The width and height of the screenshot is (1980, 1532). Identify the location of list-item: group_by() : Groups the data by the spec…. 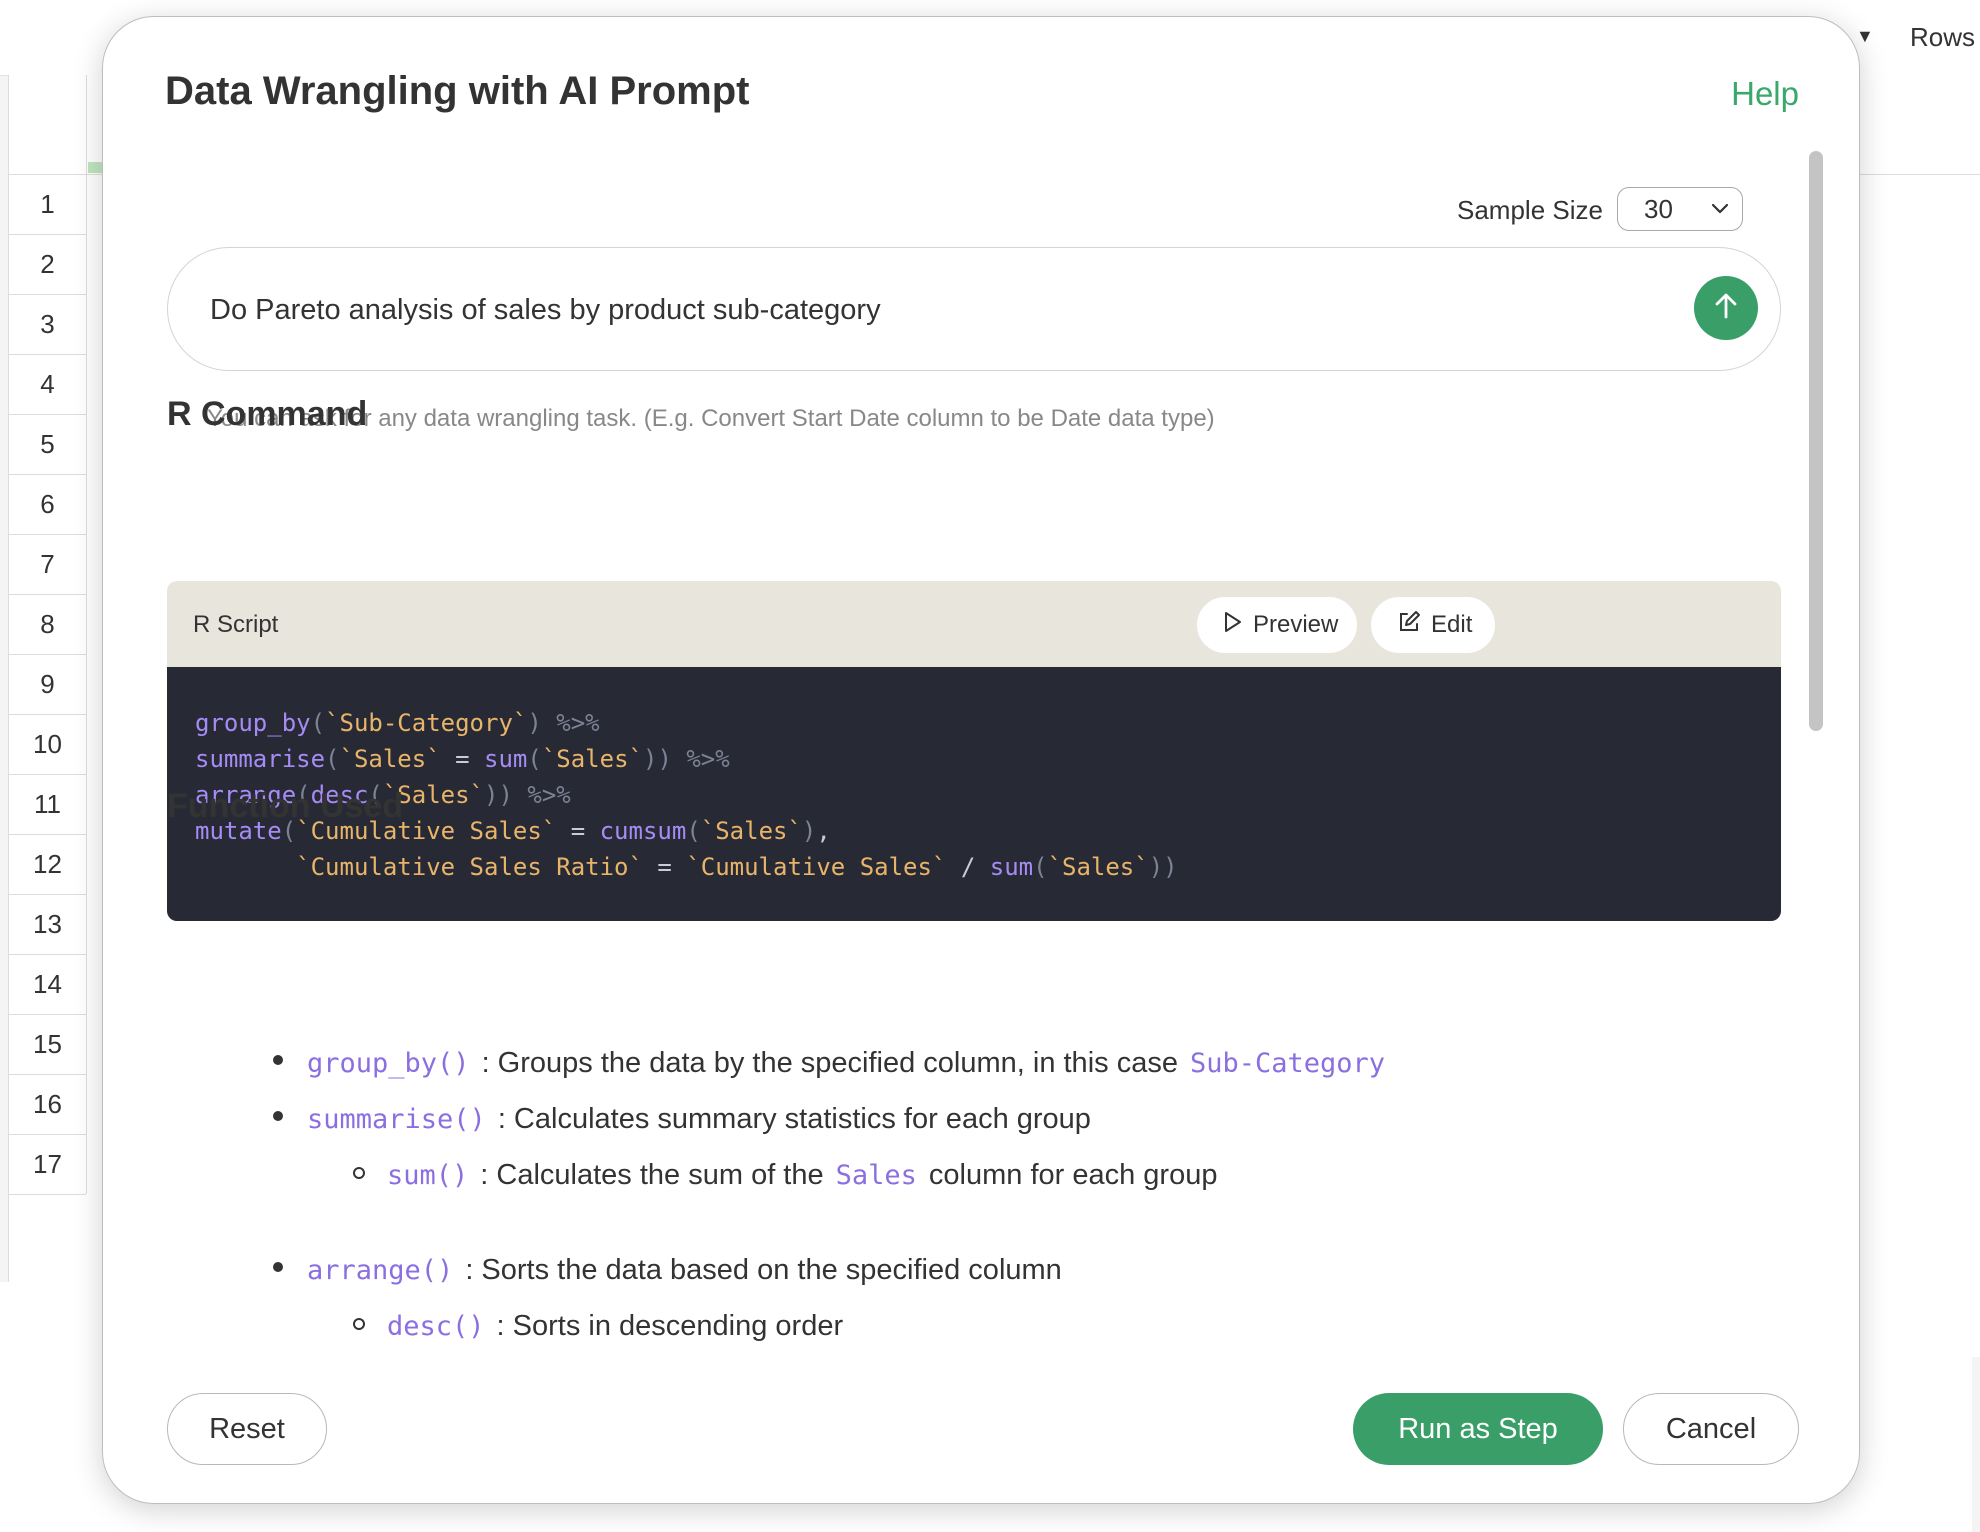
(829, 1063).